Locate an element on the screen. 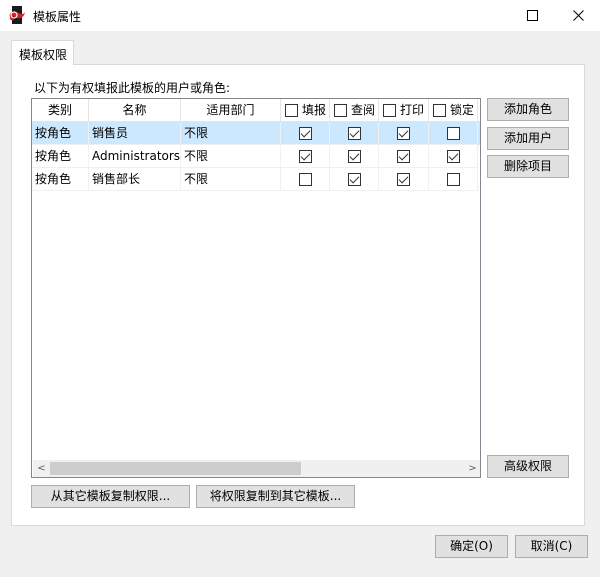 Image resolution: width=600 pixels, height=577 pixels. column-header-lock: 锁定 is located at coordinates (453, 110).